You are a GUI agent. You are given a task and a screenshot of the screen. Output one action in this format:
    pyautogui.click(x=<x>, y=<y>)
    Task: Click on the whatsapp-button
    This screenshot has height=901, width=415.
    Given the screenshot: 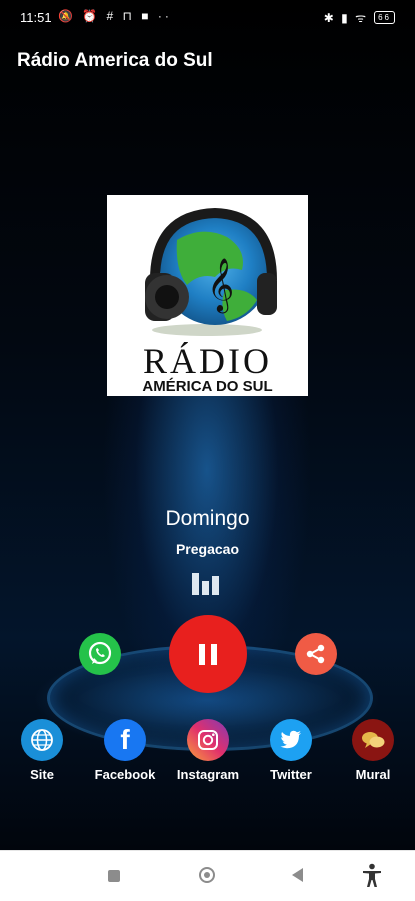 What is the action you would take?
    pyautogui.click(x=100, y=654)
    